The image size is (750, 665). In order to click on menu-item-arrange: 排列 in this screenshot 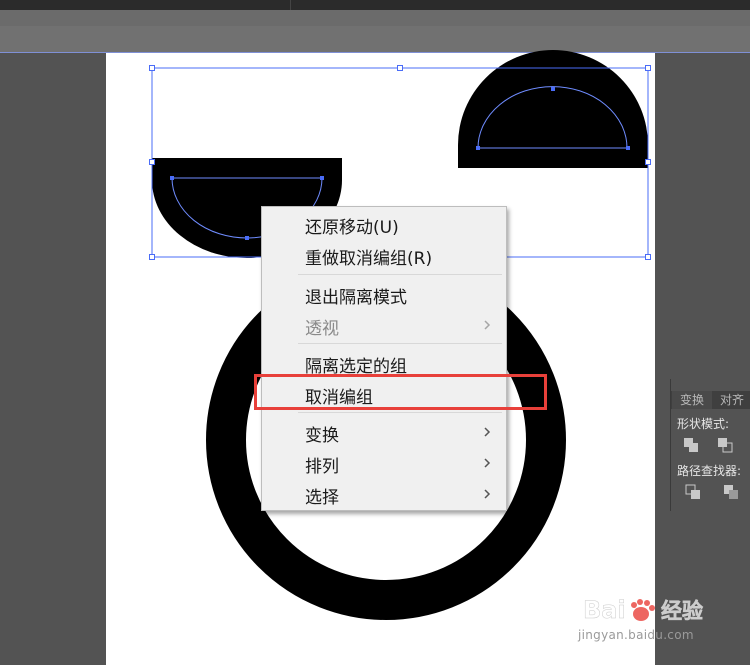, I will do `click(384, 463)`.